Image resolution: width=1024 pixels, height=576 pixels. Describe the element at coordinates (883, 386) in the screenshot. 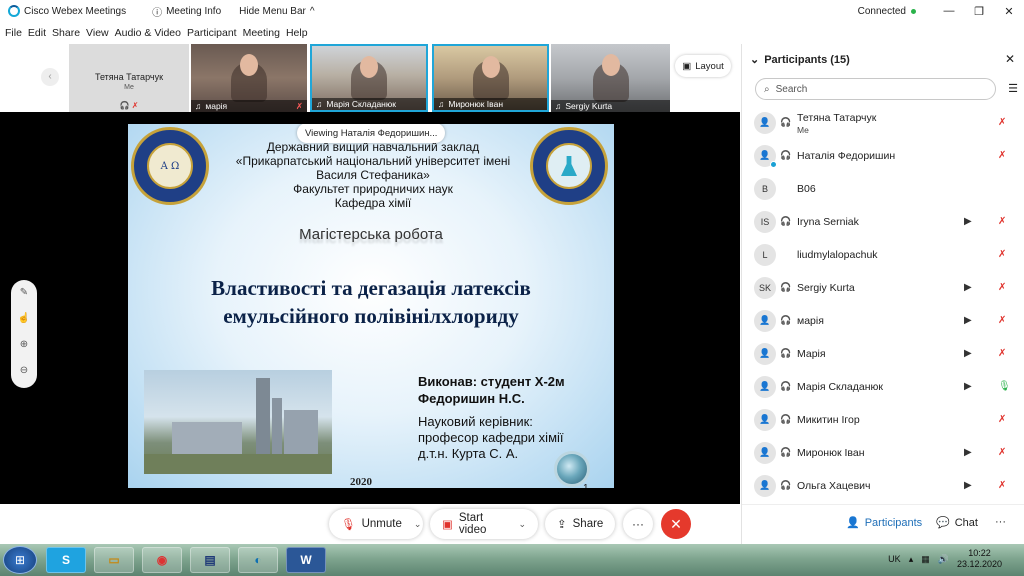

I see `participant-row: 👤 🎧 Марія Складанюк ▶ 🎙` at that location.